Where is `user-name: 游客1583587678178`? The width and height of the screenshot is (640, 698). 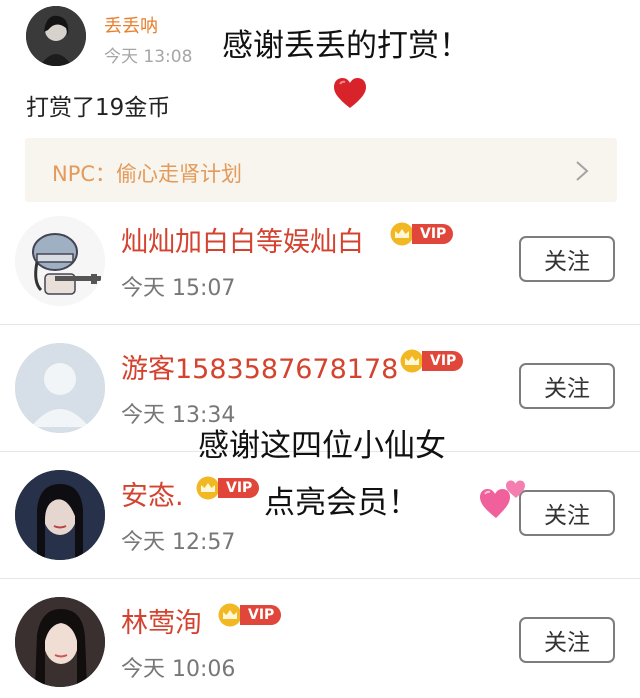 user-name: 游客1583587678178 is located at coordinates (259, 366).